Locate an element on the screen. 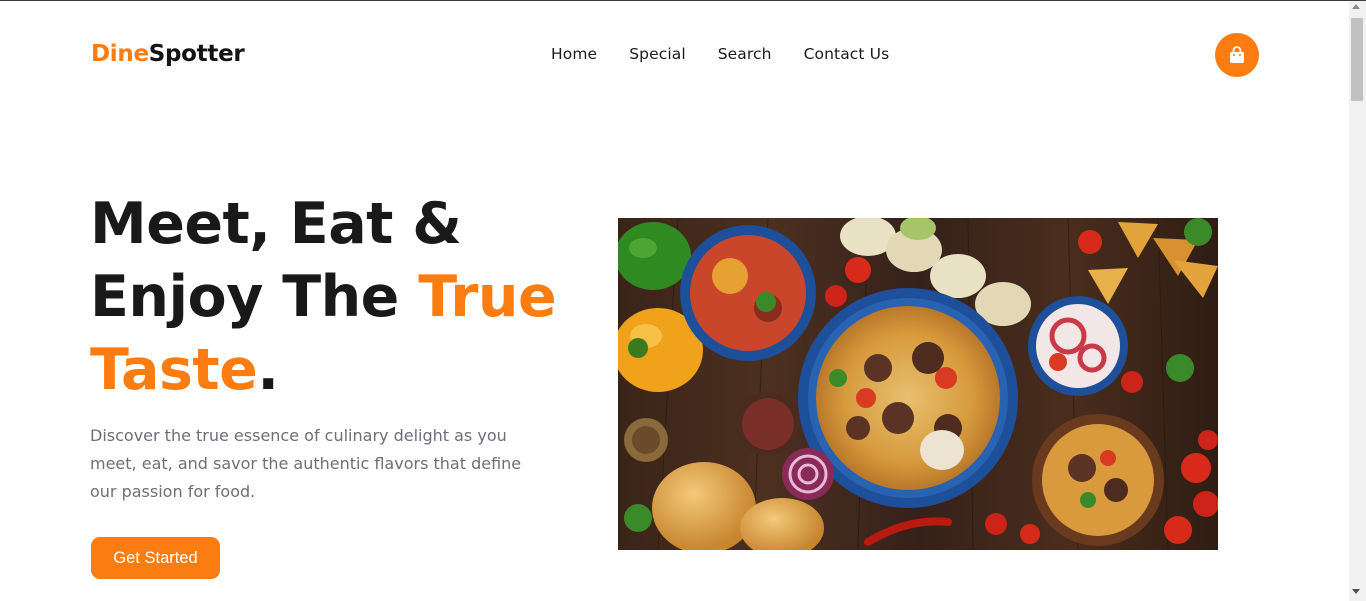 The height and width of the screenshot is (601, 1366). nav-link-special: Special is located at coordinates (657, 54).